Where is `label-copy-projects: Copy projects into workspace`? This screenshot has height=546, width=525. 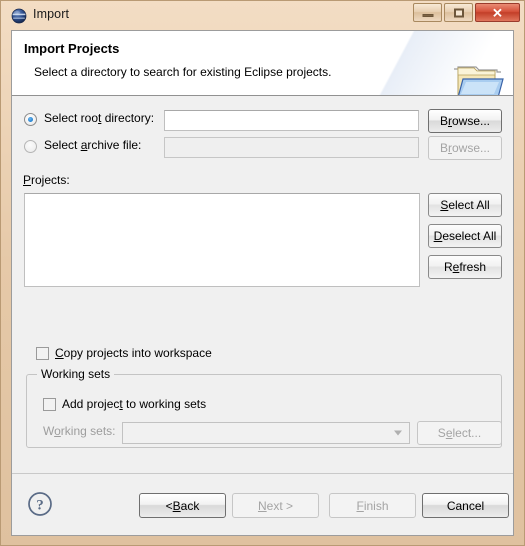
label-copy-projects: Copy projects into workspace is located at coordinates (133, 353).